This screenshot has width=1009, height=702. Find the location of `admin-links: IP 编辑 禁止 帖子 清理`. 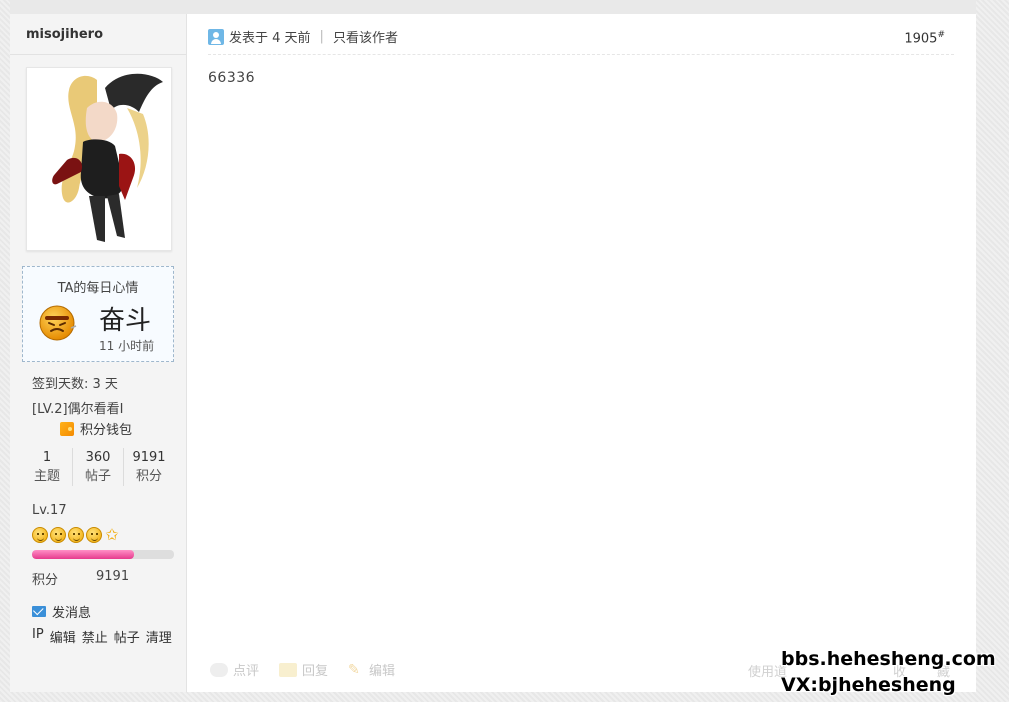

admin-links: IP 编辑 禁止 帖子 清理 is located at coordinates (102, 636).